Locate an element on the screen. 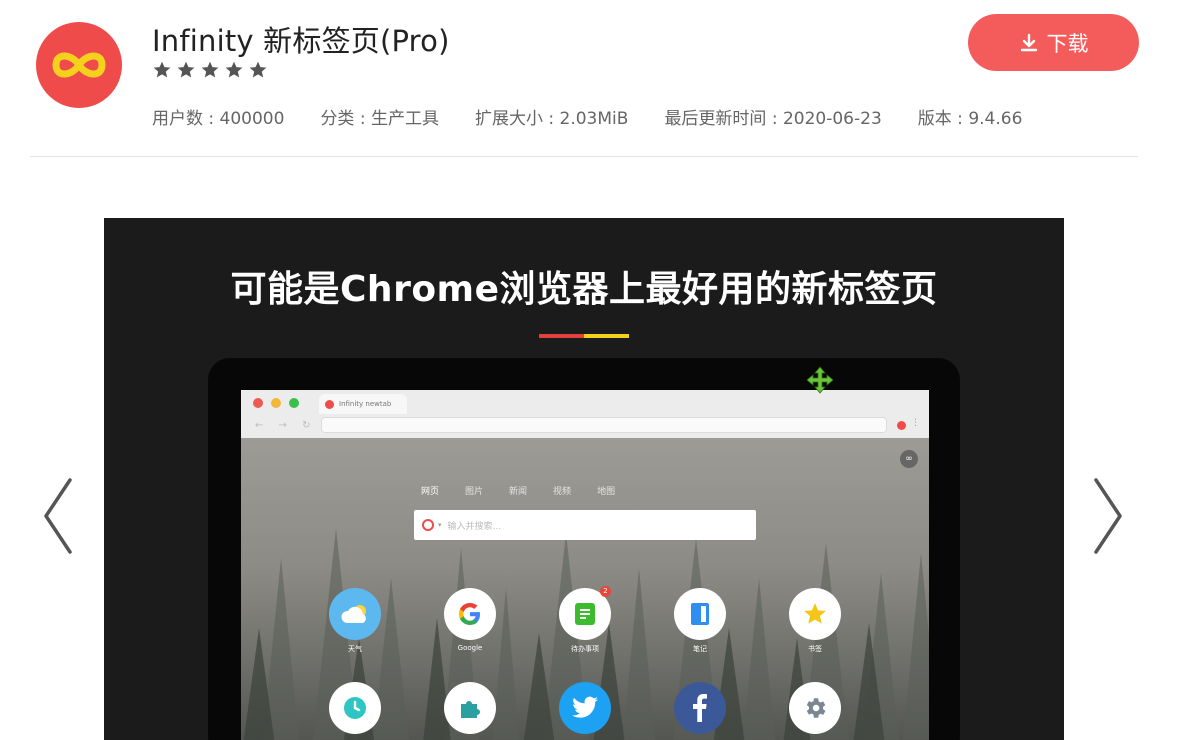 The image size is (1180, 740). settings-gear-icon is located at coordinates (815, 708).